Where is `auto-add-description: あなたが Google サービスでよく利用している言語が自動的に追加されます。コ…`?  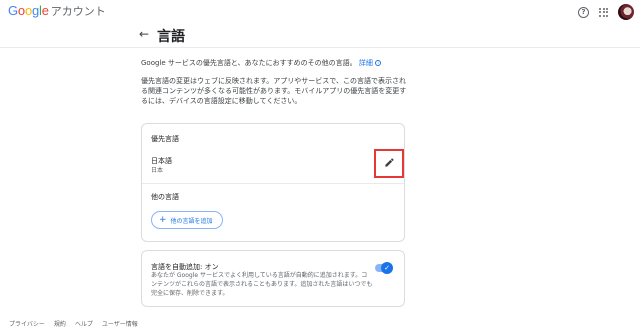 auto-add-description: あなたが Google サービスでよく利用している言語が自動的に追加されます。コ… is located at coordinates (262, 284).